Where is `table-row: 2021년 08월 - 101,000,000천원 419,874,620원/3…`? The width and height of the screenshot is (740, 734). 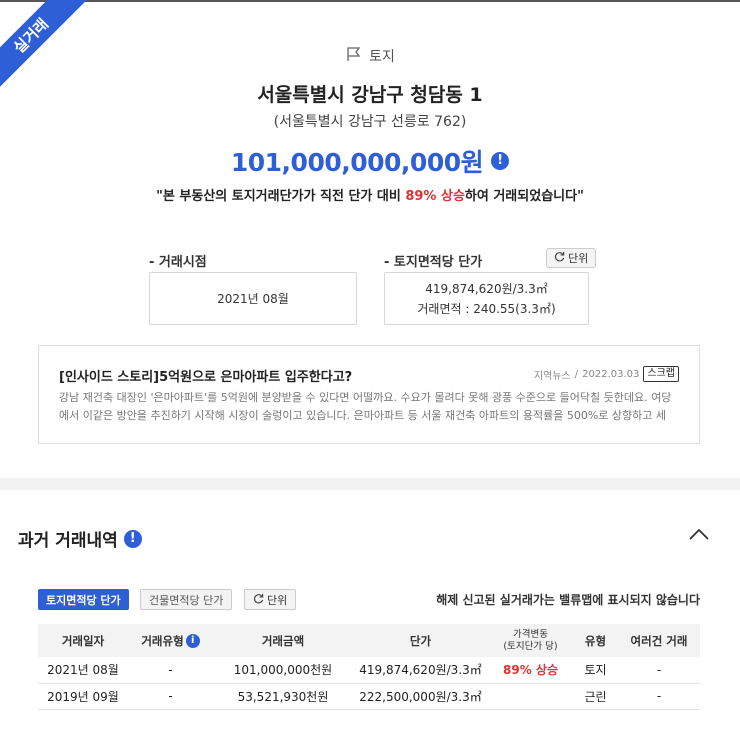 table-row: 2021년 08월 - 101,000,000천원 419,874,620원/3… is located at coordinates (369, 670).